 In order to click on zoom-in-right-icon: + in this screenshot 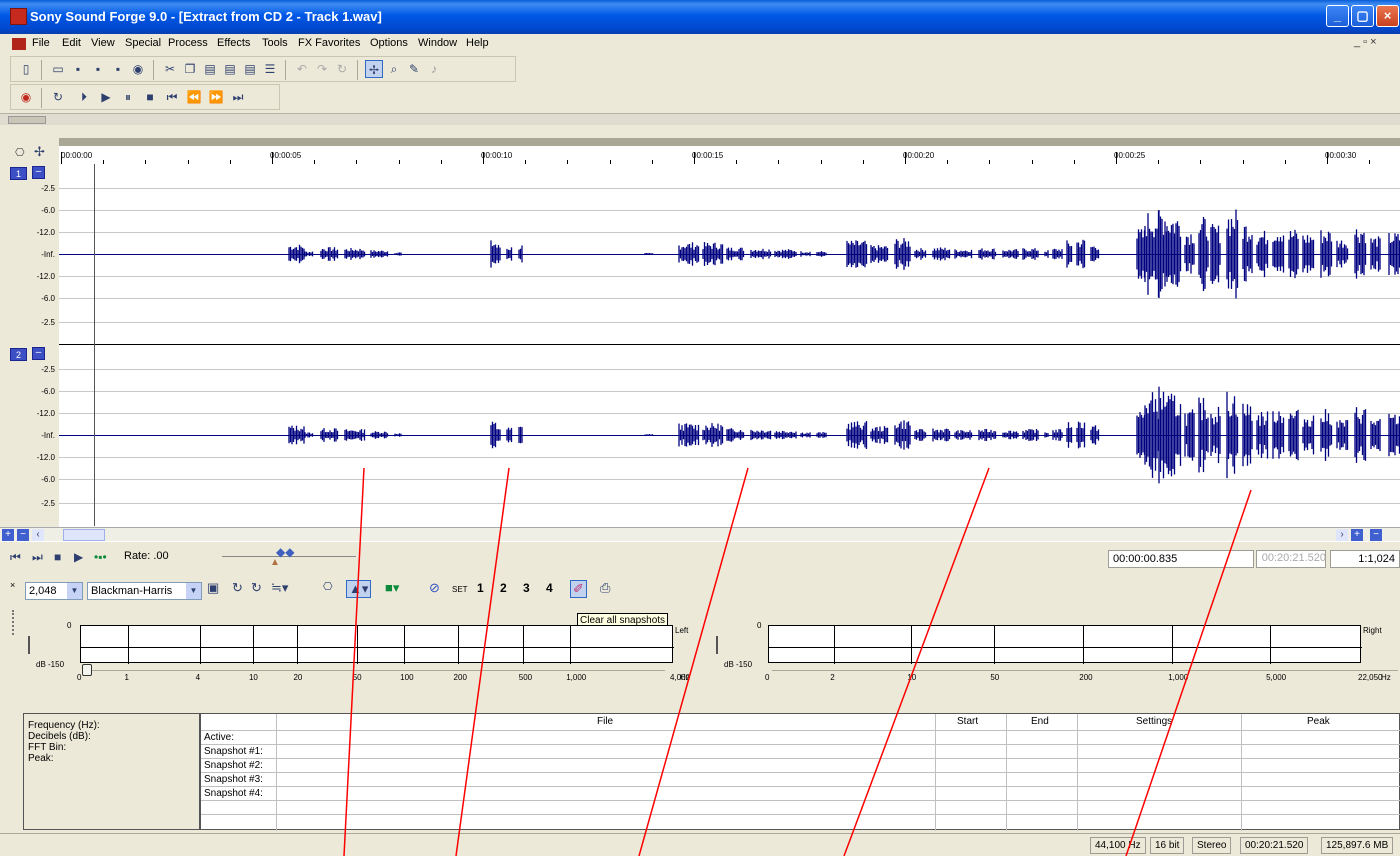, I will do `click(1357, 535)`.